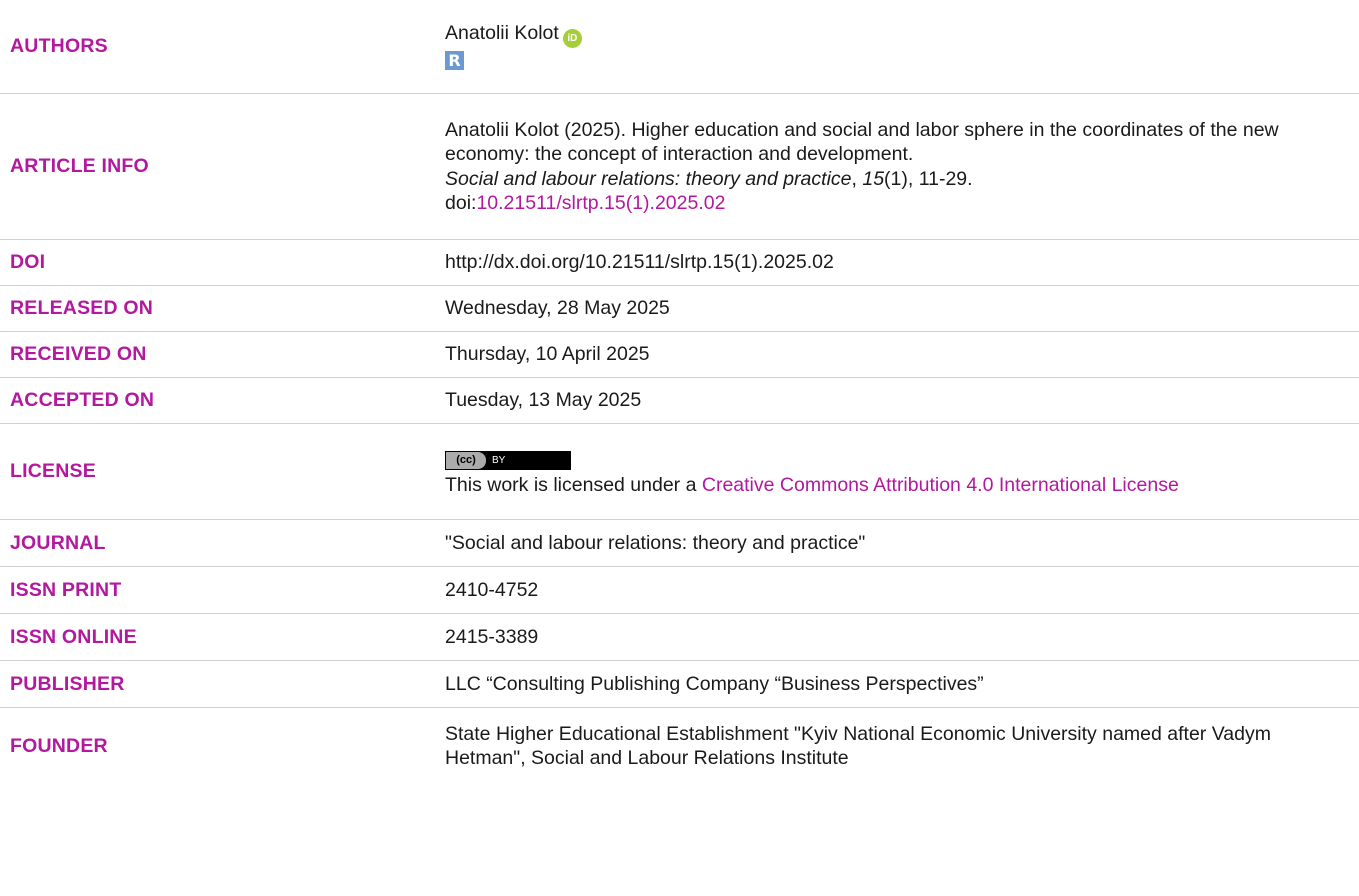 Image resolution: width=1359 pixels, height=896 pixels. Describe the element at coordinates (600, 203) in the screenshot. I see `citation-doi-link: 10.21511/slrtp.15(1).2025.02` at that location.